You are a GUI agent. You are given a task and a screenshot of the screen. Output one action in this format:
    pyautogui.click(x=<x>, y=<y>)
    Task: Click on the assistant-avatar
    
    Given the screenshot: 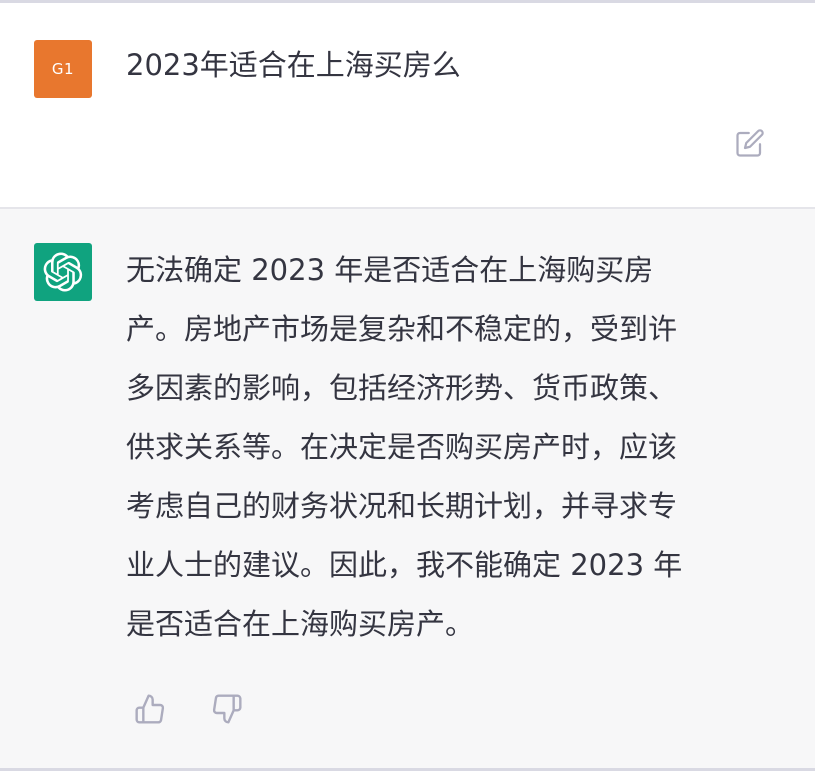 What is the action you would take?
    pyautogui.click(x=63, y=272)
    